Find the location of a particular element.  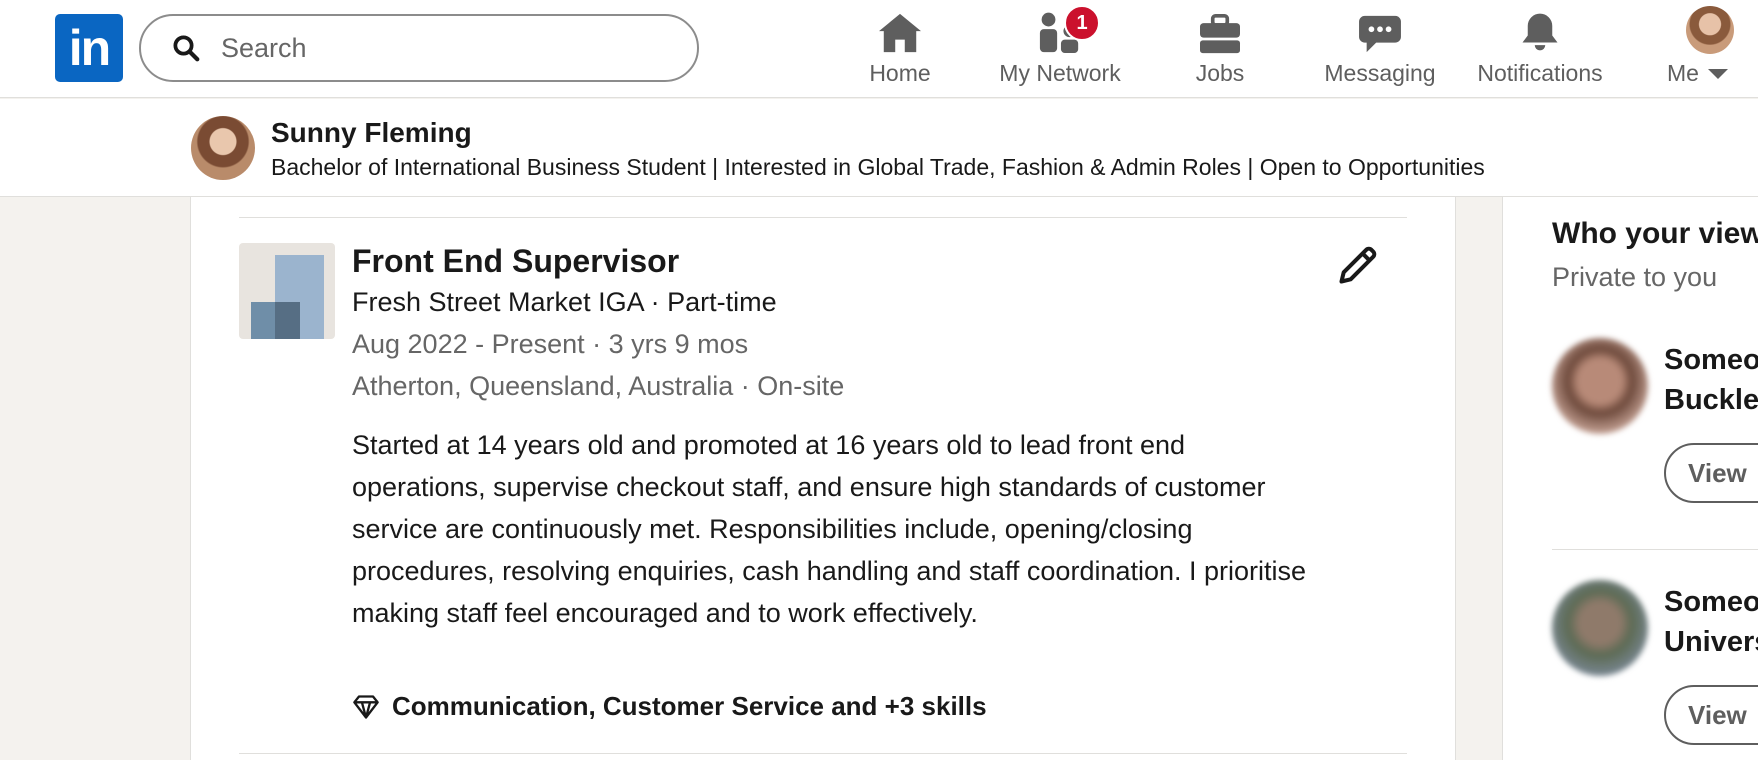

nav-jobs: Jobs is located at coordinates (1220, 49).